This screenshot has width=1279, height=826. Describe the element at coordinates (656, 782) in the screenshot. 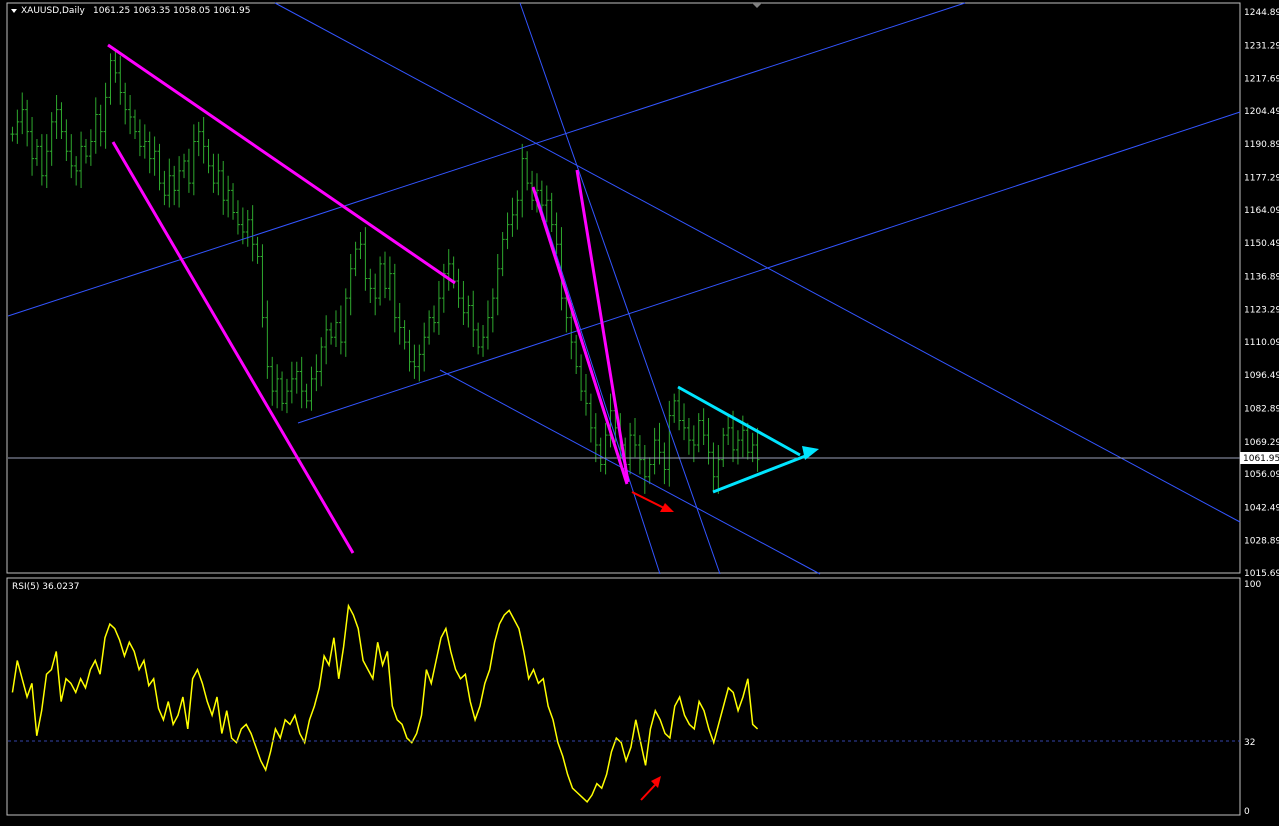

I see `red-arrow-rsi-head` at that location.